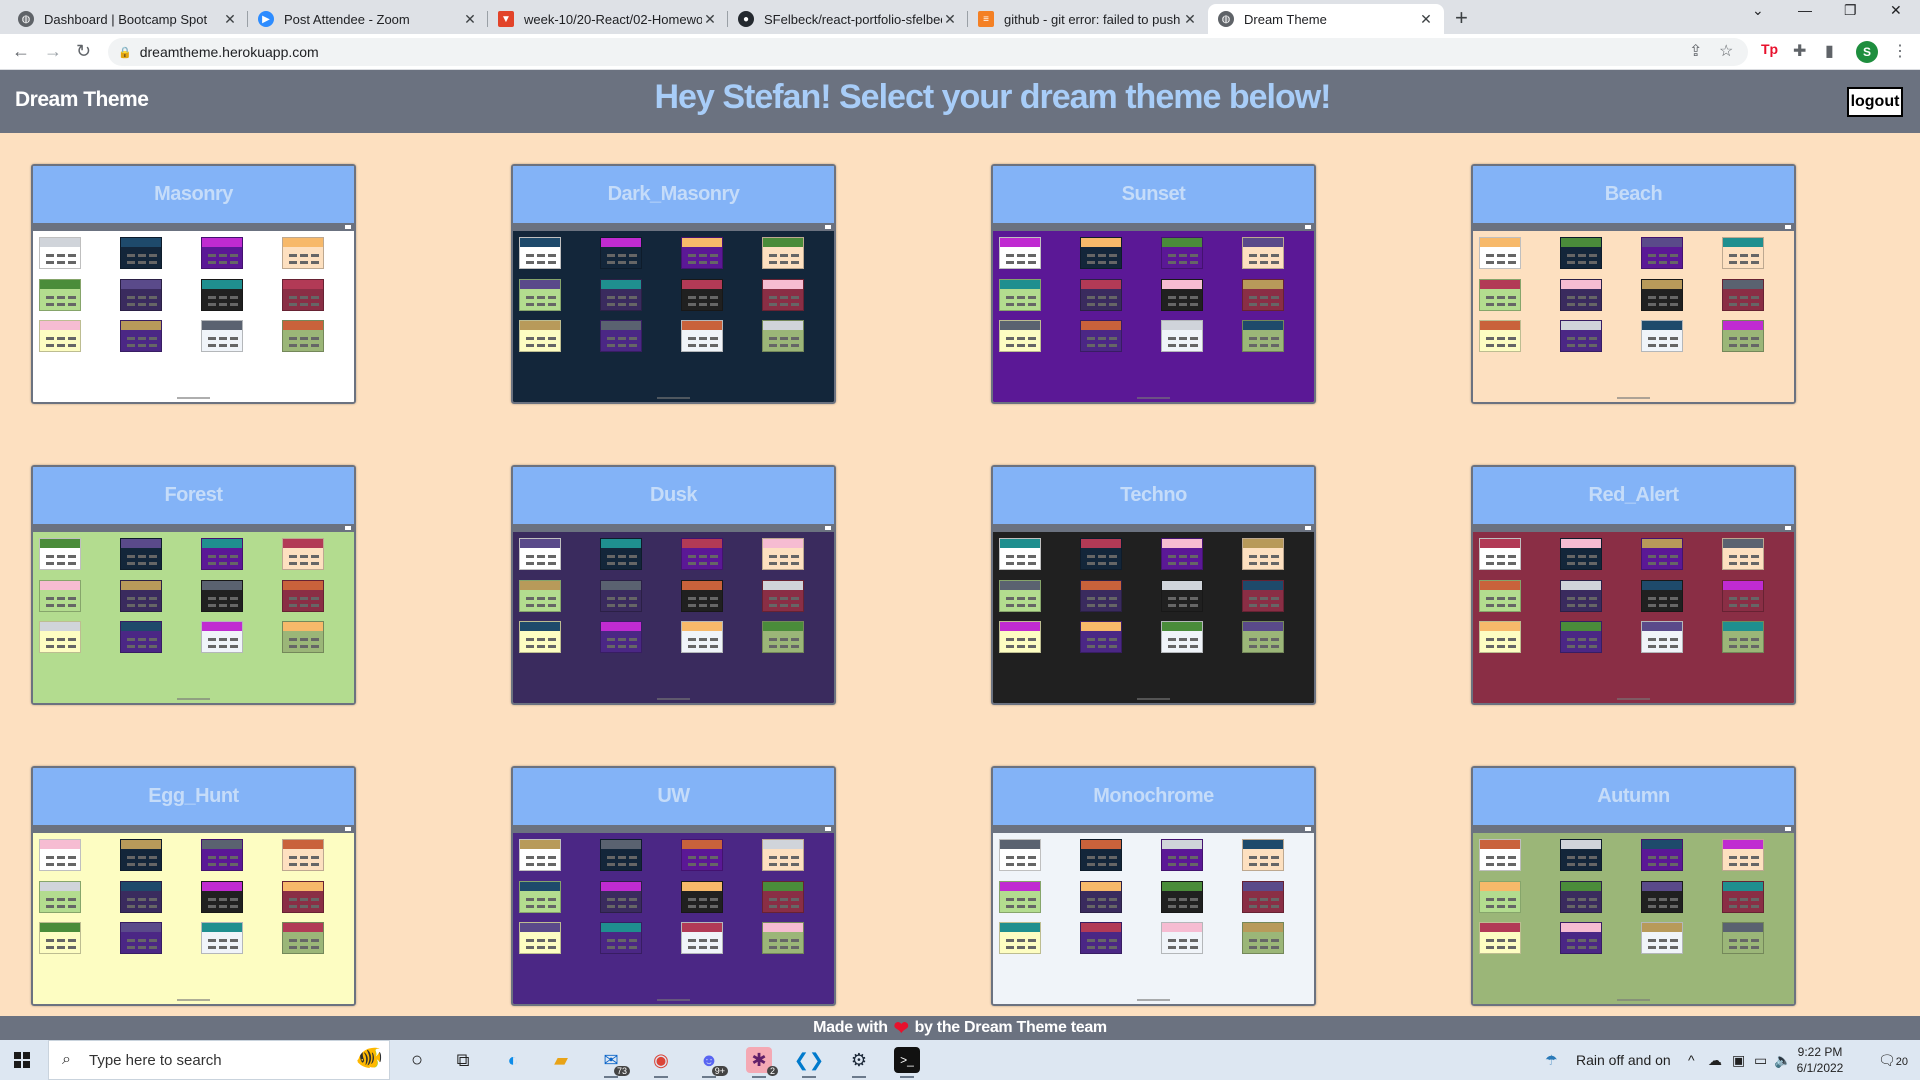 This screenshot has height=1080, width=1920. What do you see at coordinates (1758, 10) in the screenshot?
I see `tab-search-icon: ⌄` at bounding box center [1758, 10].